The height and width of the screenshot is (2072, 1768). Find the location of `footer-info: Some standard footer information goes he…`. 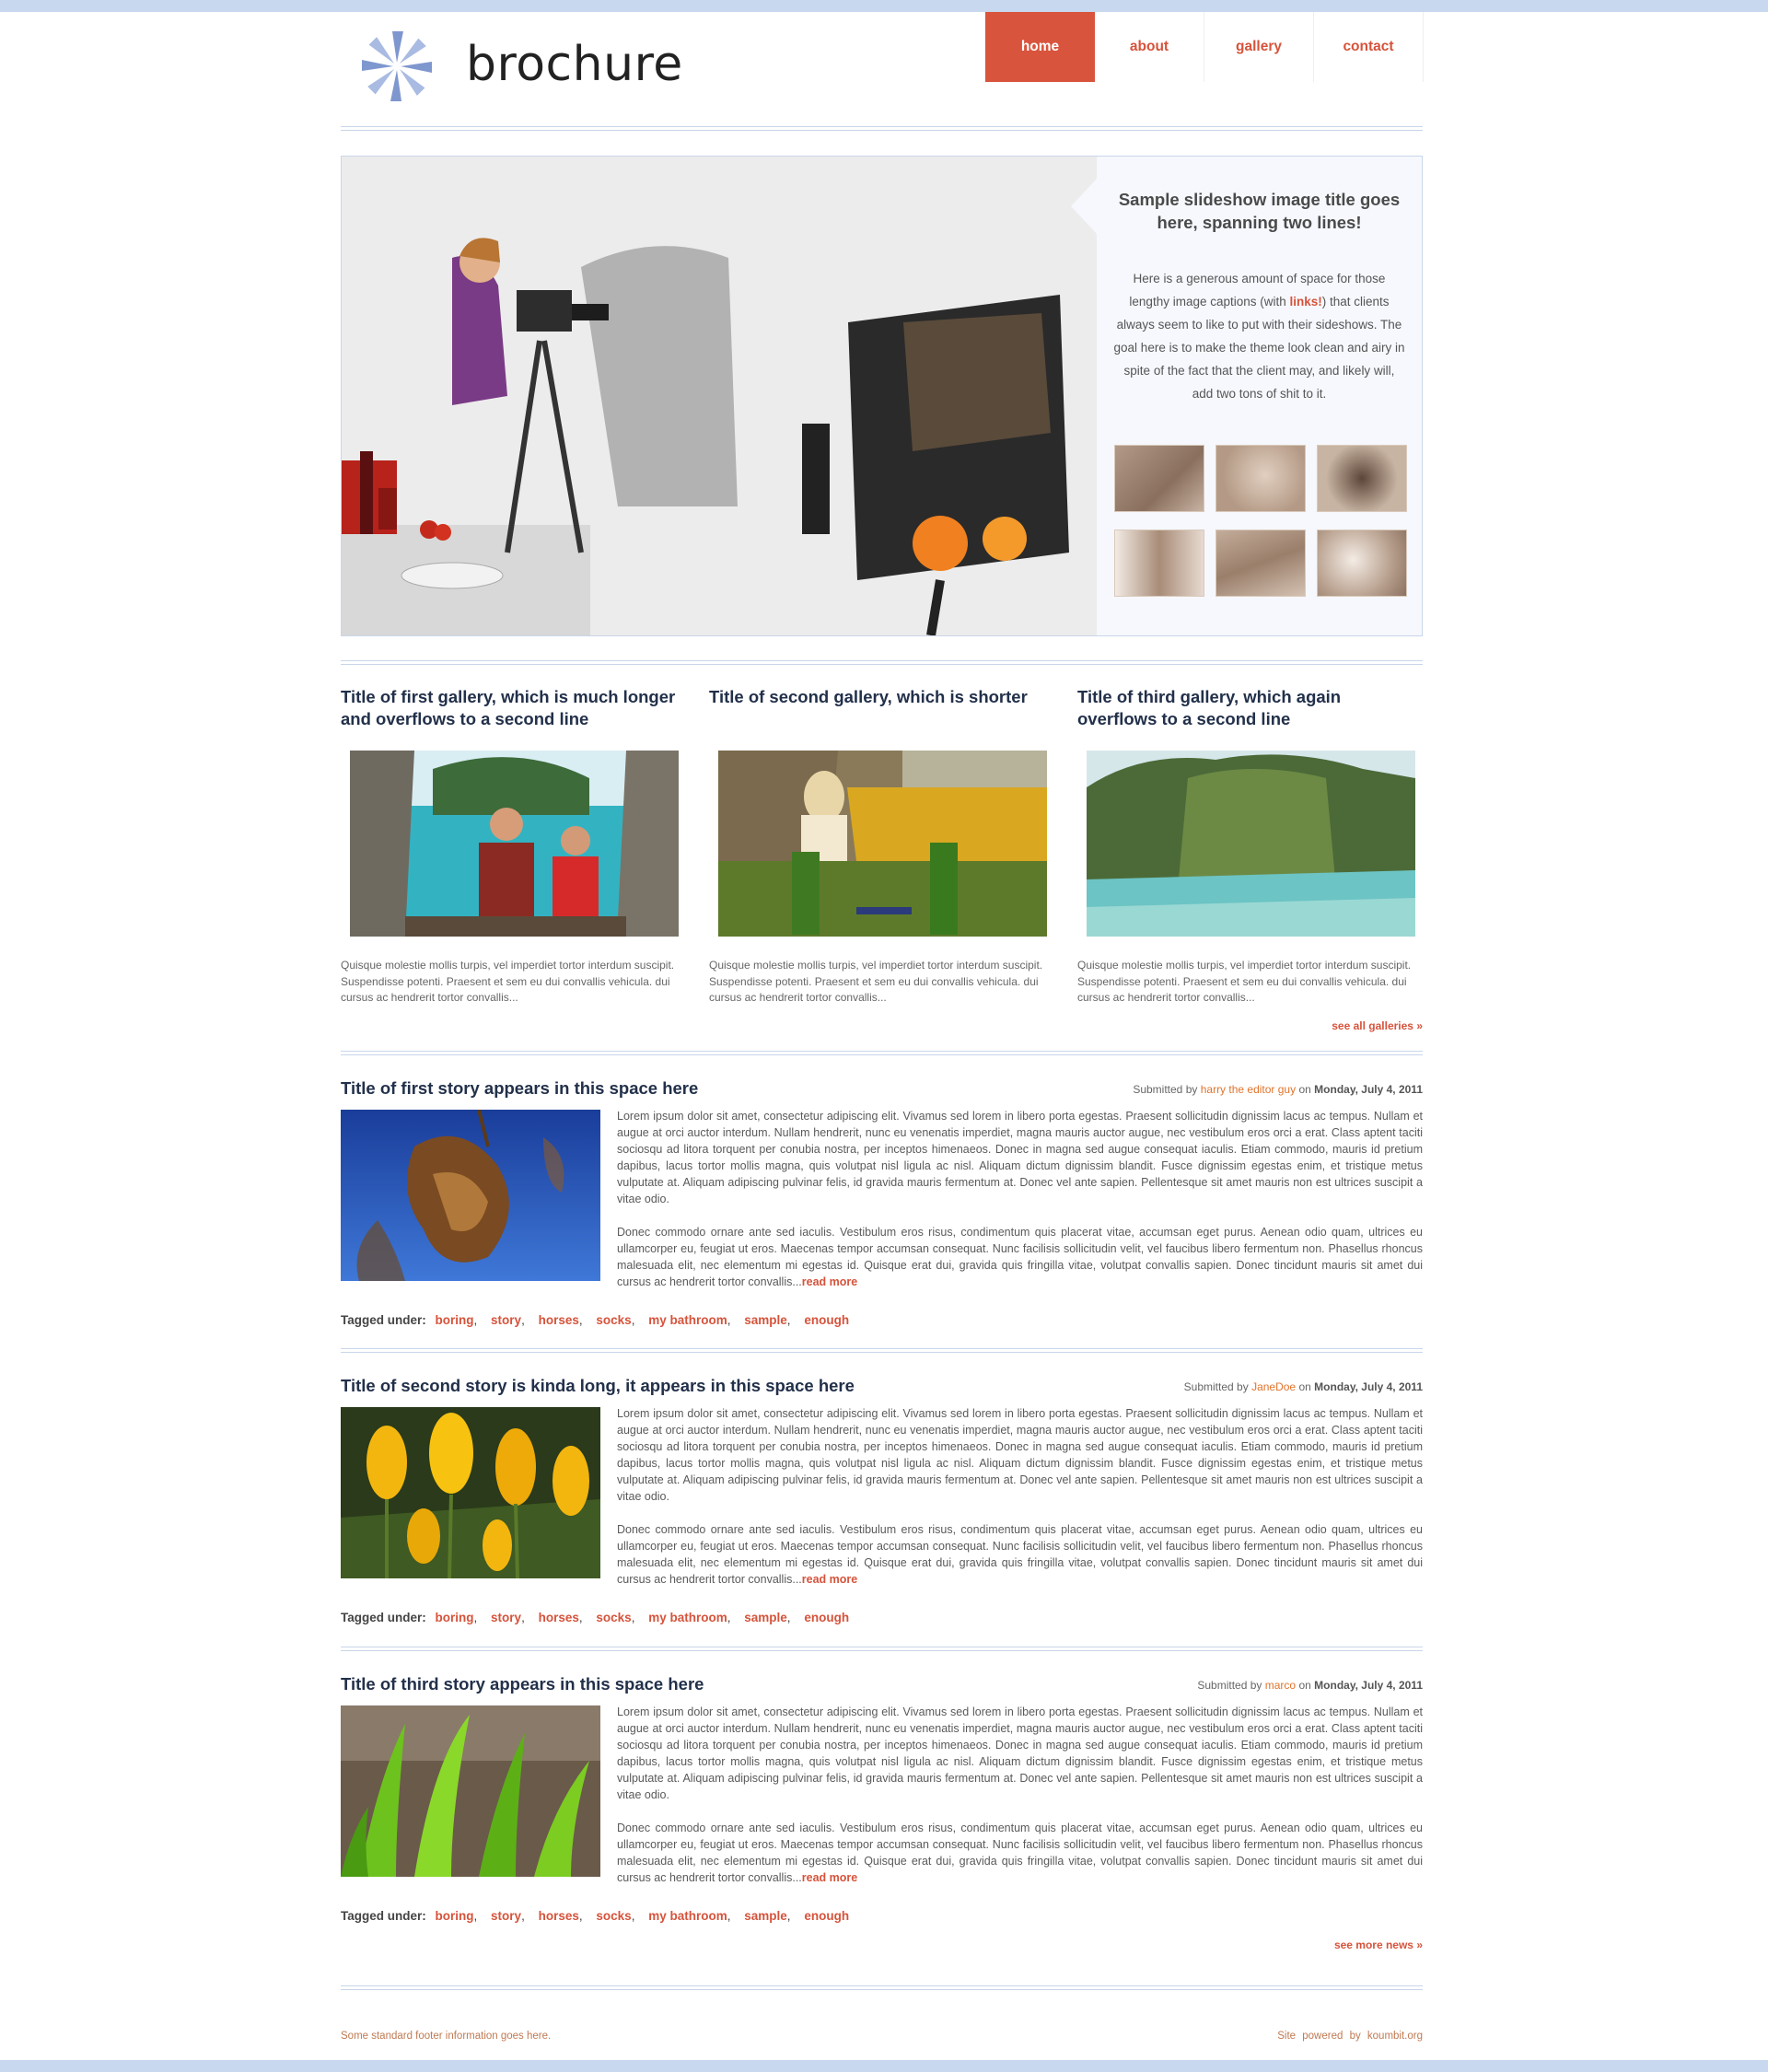

footer-info: Some standard footer information goes he… is located at coordinates (446, 2036).